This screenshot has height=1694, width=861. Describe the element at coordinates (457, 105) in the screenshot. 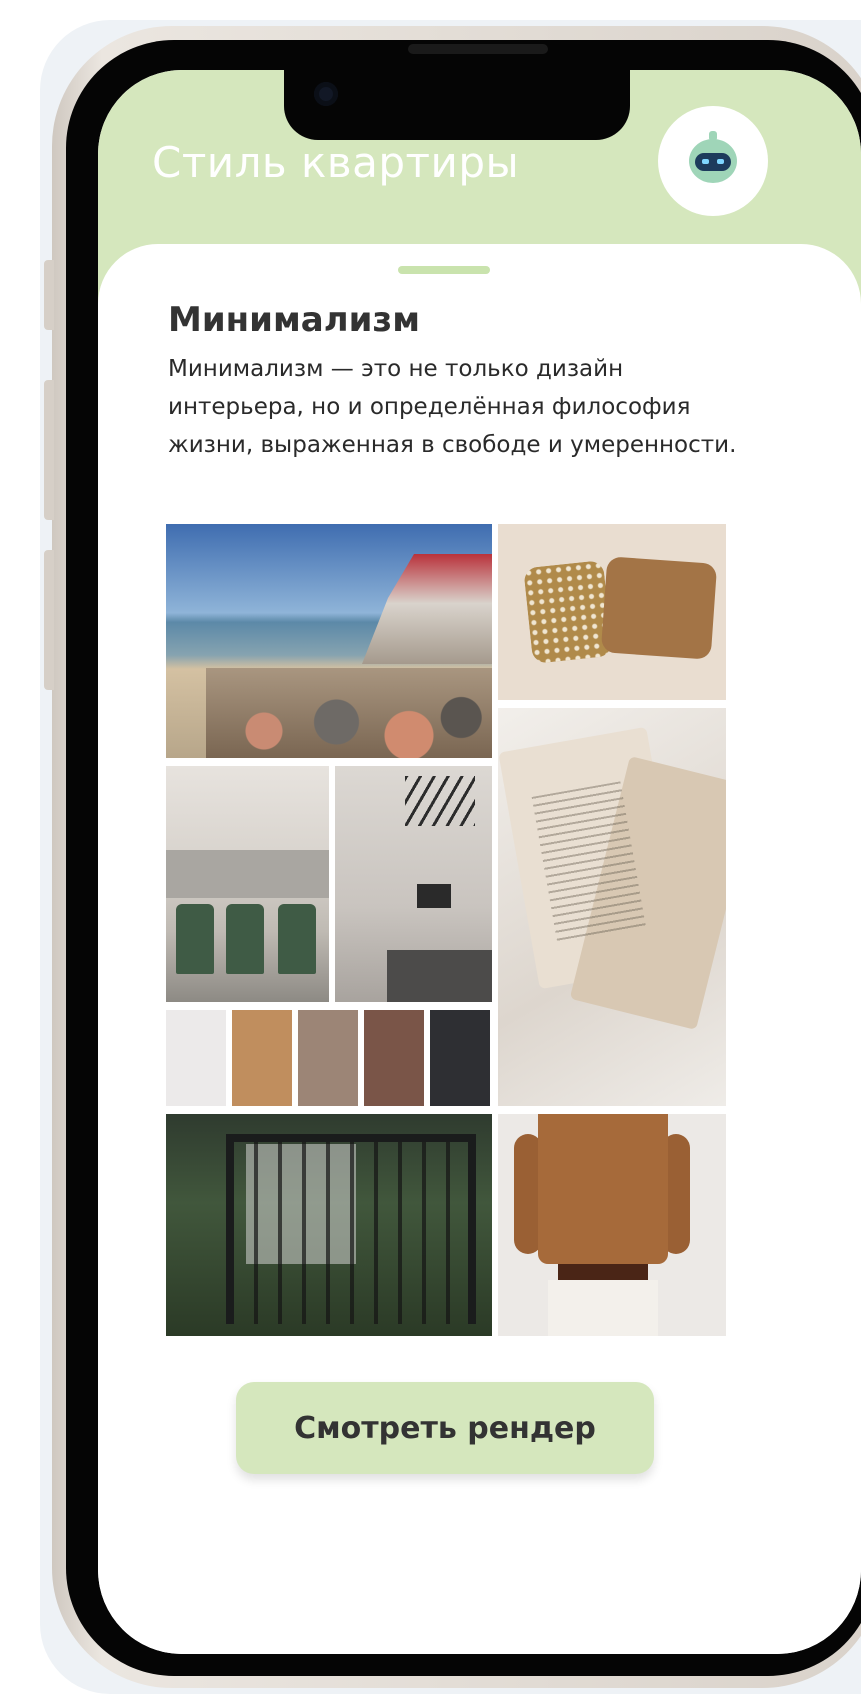

I see `phone-notch` at that location.